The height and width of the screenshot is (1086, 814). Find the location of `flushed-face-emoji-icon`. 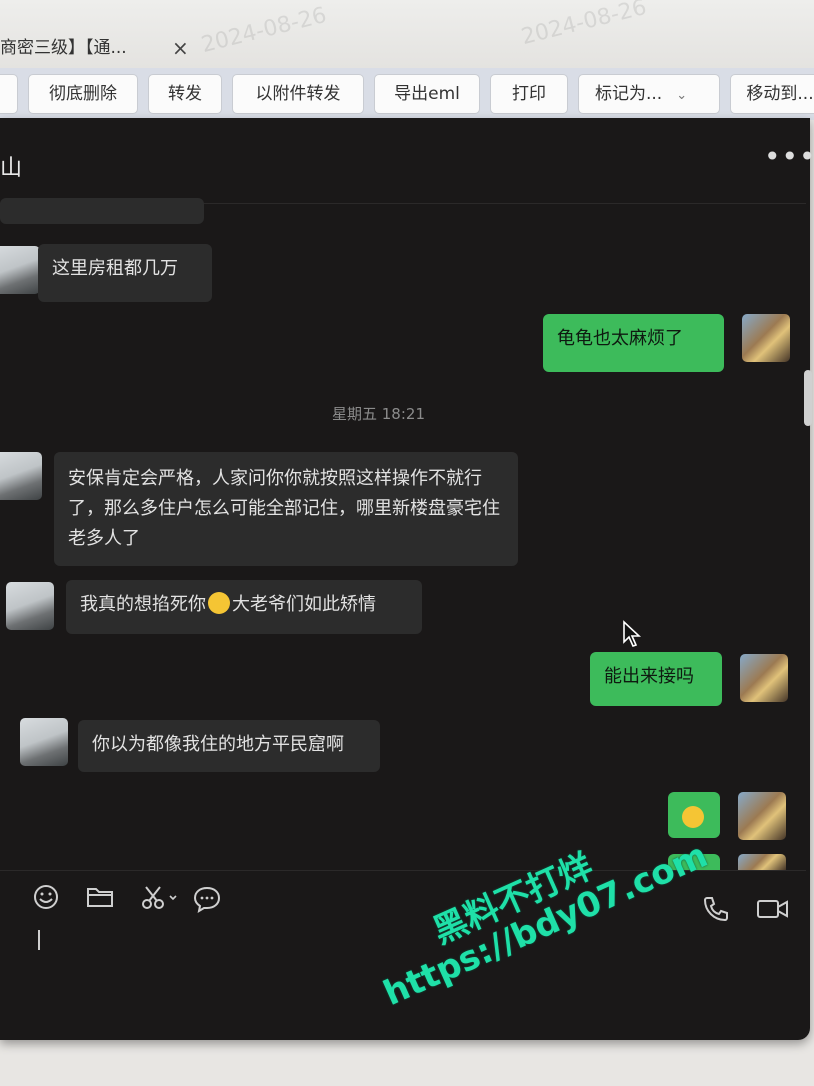

flushed-face-emoji-icon is located at coordinates (693, 817).